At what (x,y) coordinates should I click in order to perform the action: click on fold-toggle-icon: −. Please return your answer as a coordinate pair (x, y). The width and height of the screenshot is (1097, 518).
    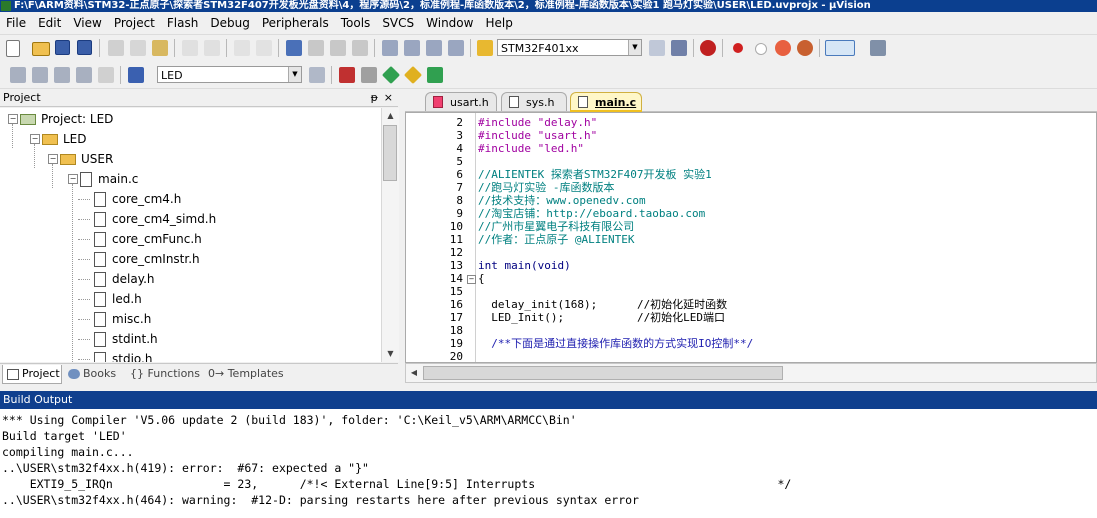
    Looking at the image, I should click on (471, 279).